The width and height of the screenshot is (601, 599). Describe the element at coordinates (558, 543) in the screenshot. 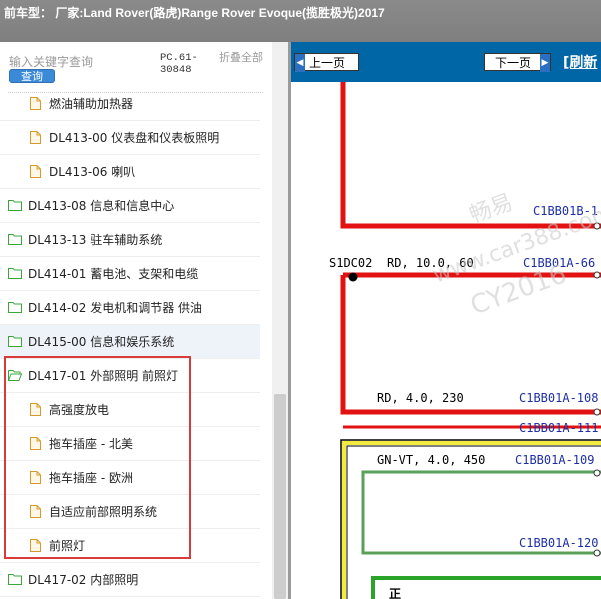

I see `wire-label: C1BB01A-120` at that location.